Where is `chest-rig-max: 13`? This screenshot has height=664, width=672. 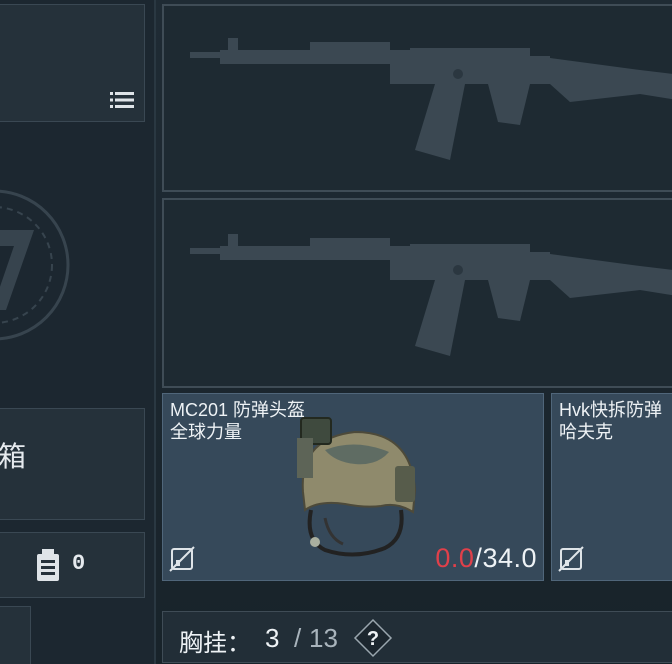
chest-rig-max: 13 is located at coordinates (323, 638).